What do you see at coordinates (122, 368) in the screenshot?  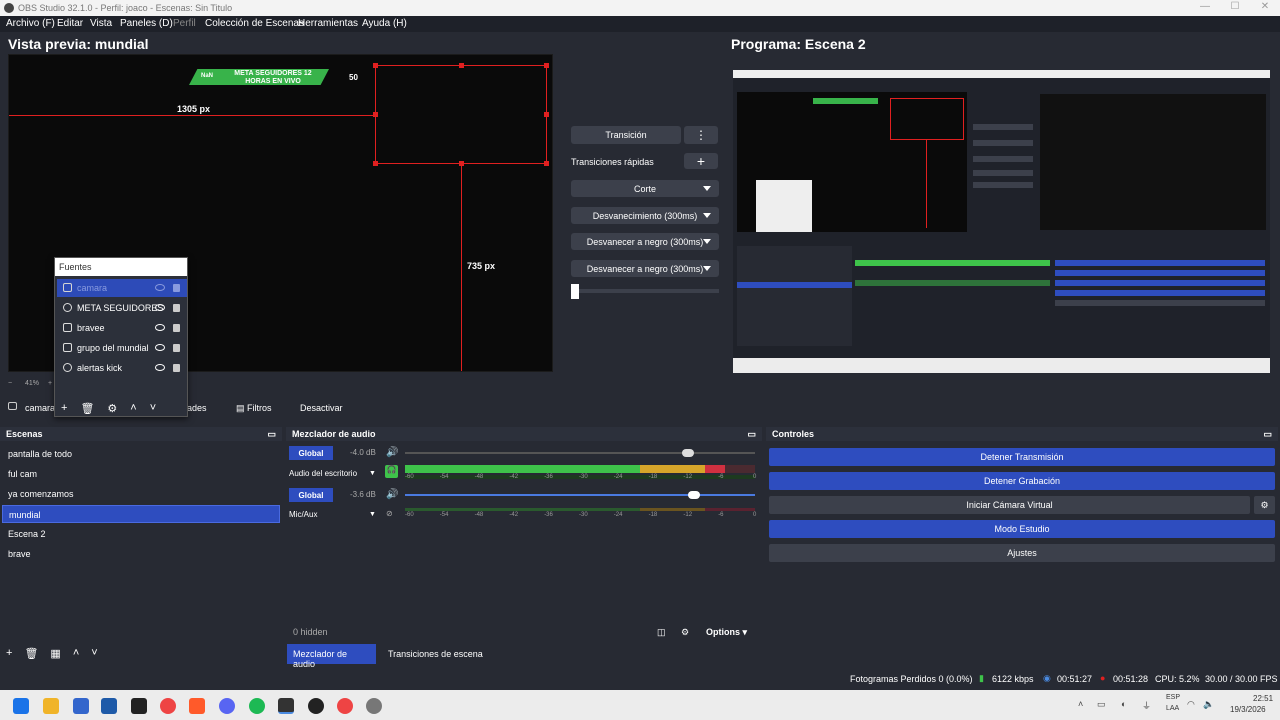 I see `source-item-alertas: alertas kick` at bounding box center [122, 368].